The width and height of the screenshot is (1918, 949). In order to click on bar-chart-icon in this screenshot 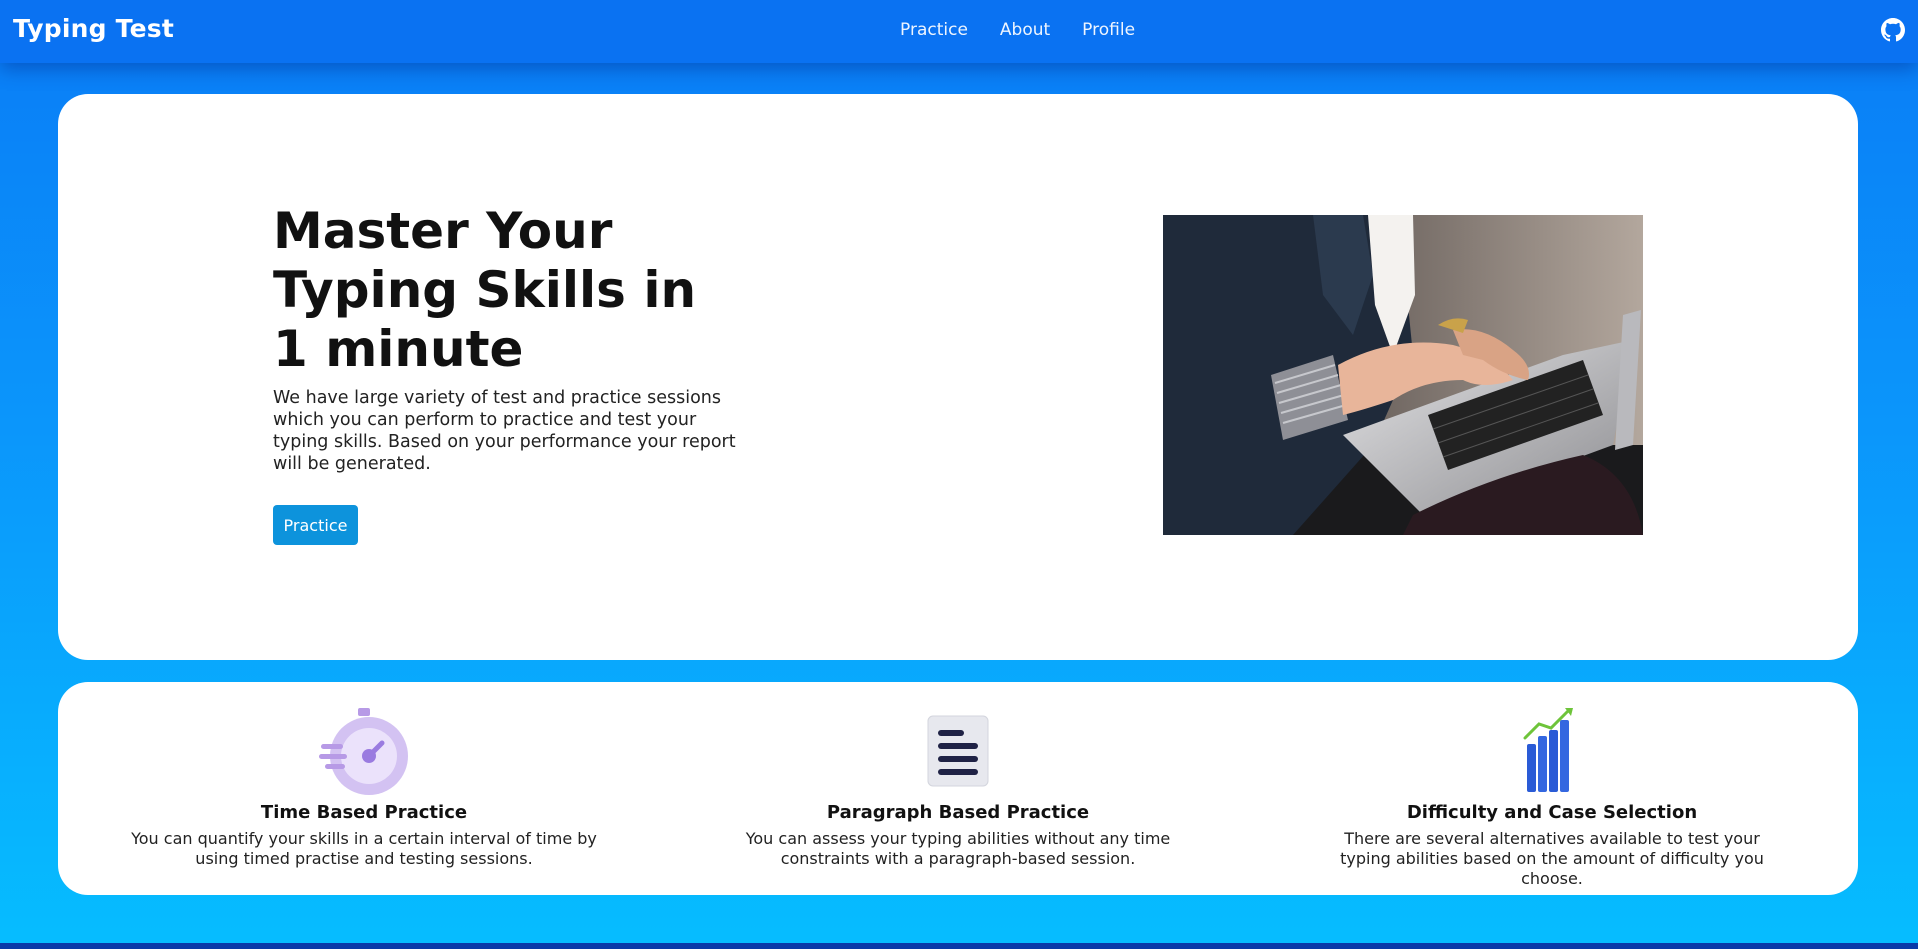, I will do `click(1548, 750)`.